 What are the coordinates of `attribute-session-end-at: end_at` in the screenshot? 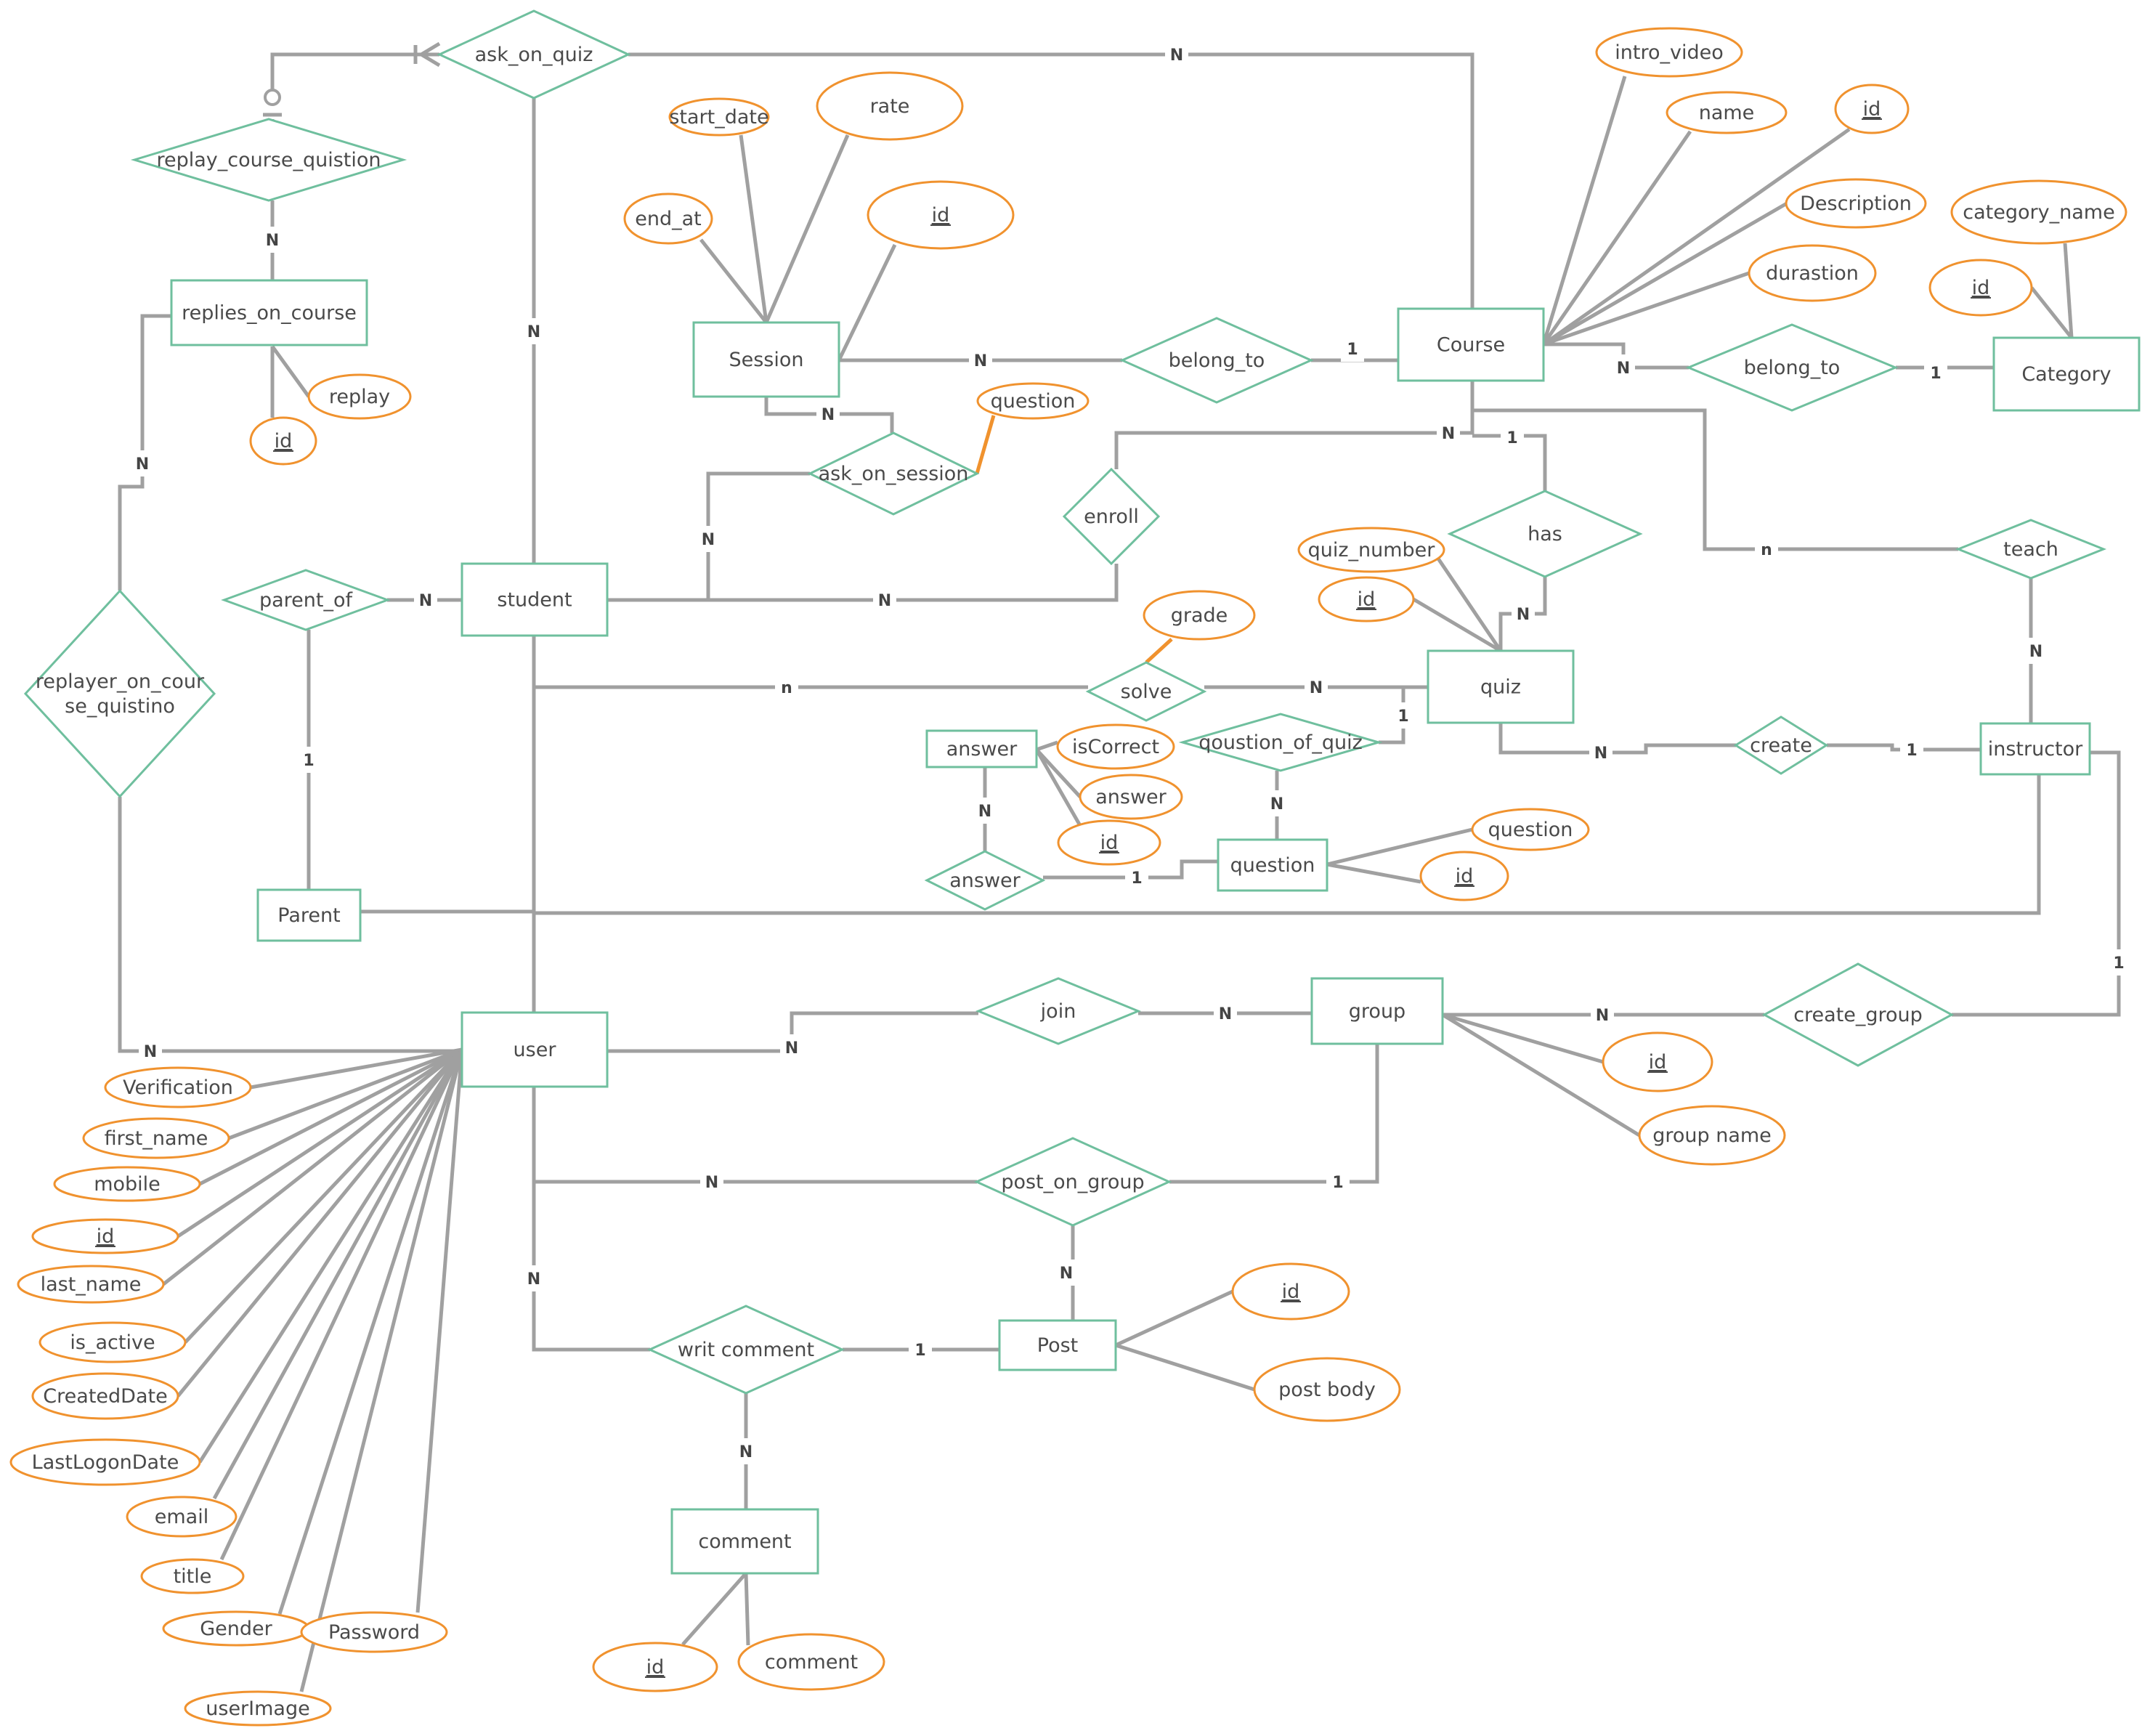 It's located at (668, 218).